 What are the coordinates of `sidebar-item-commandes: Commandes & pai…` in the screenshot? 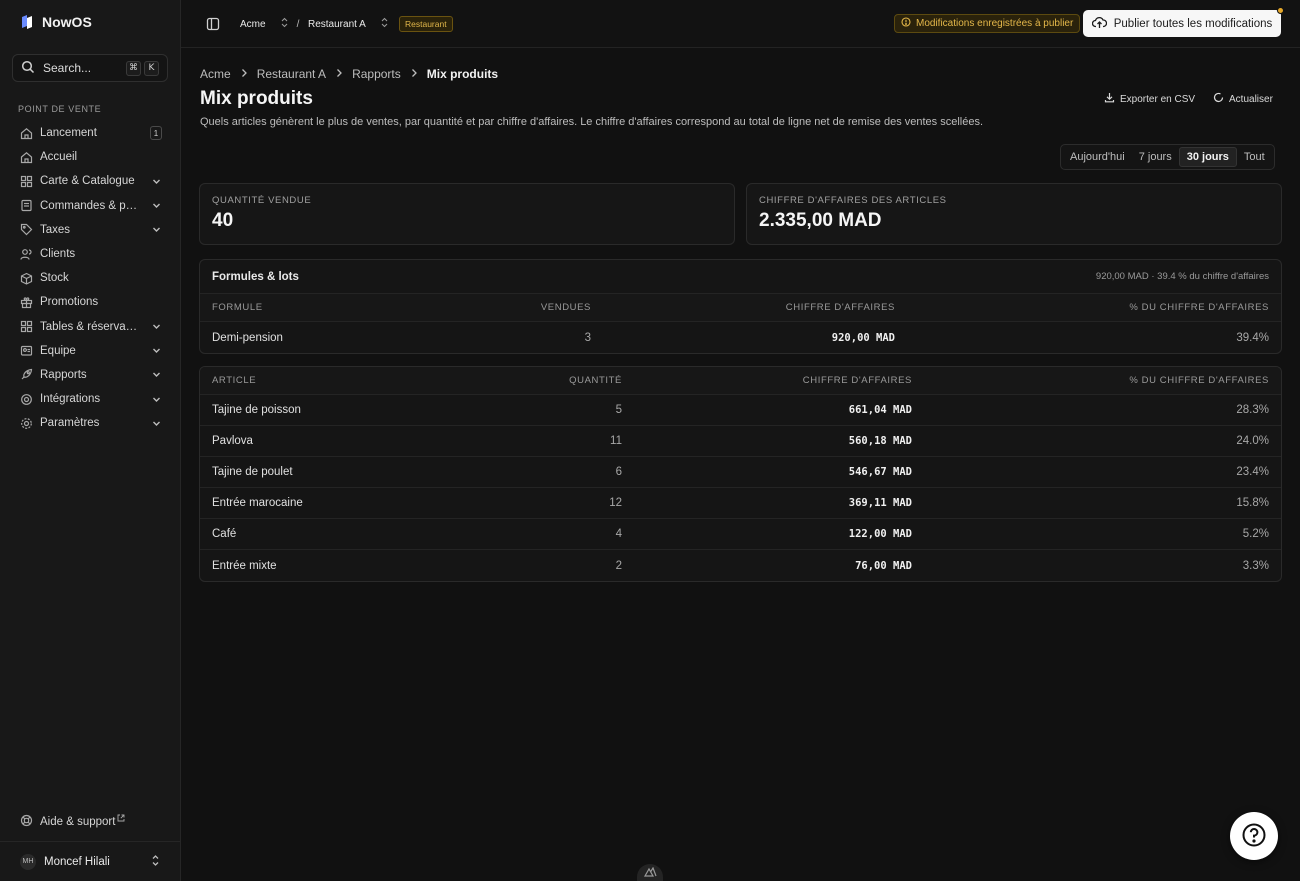 It's located at (91, 206).